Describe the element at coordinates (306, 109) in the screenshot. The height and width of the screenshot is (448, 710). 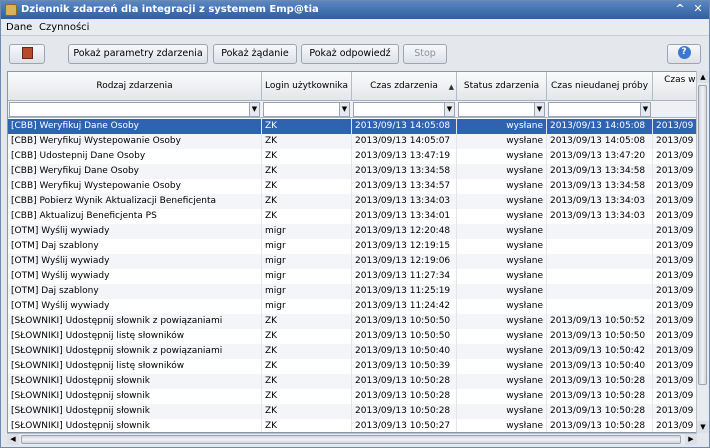
I see `filter-user-login: ▼` at that location.